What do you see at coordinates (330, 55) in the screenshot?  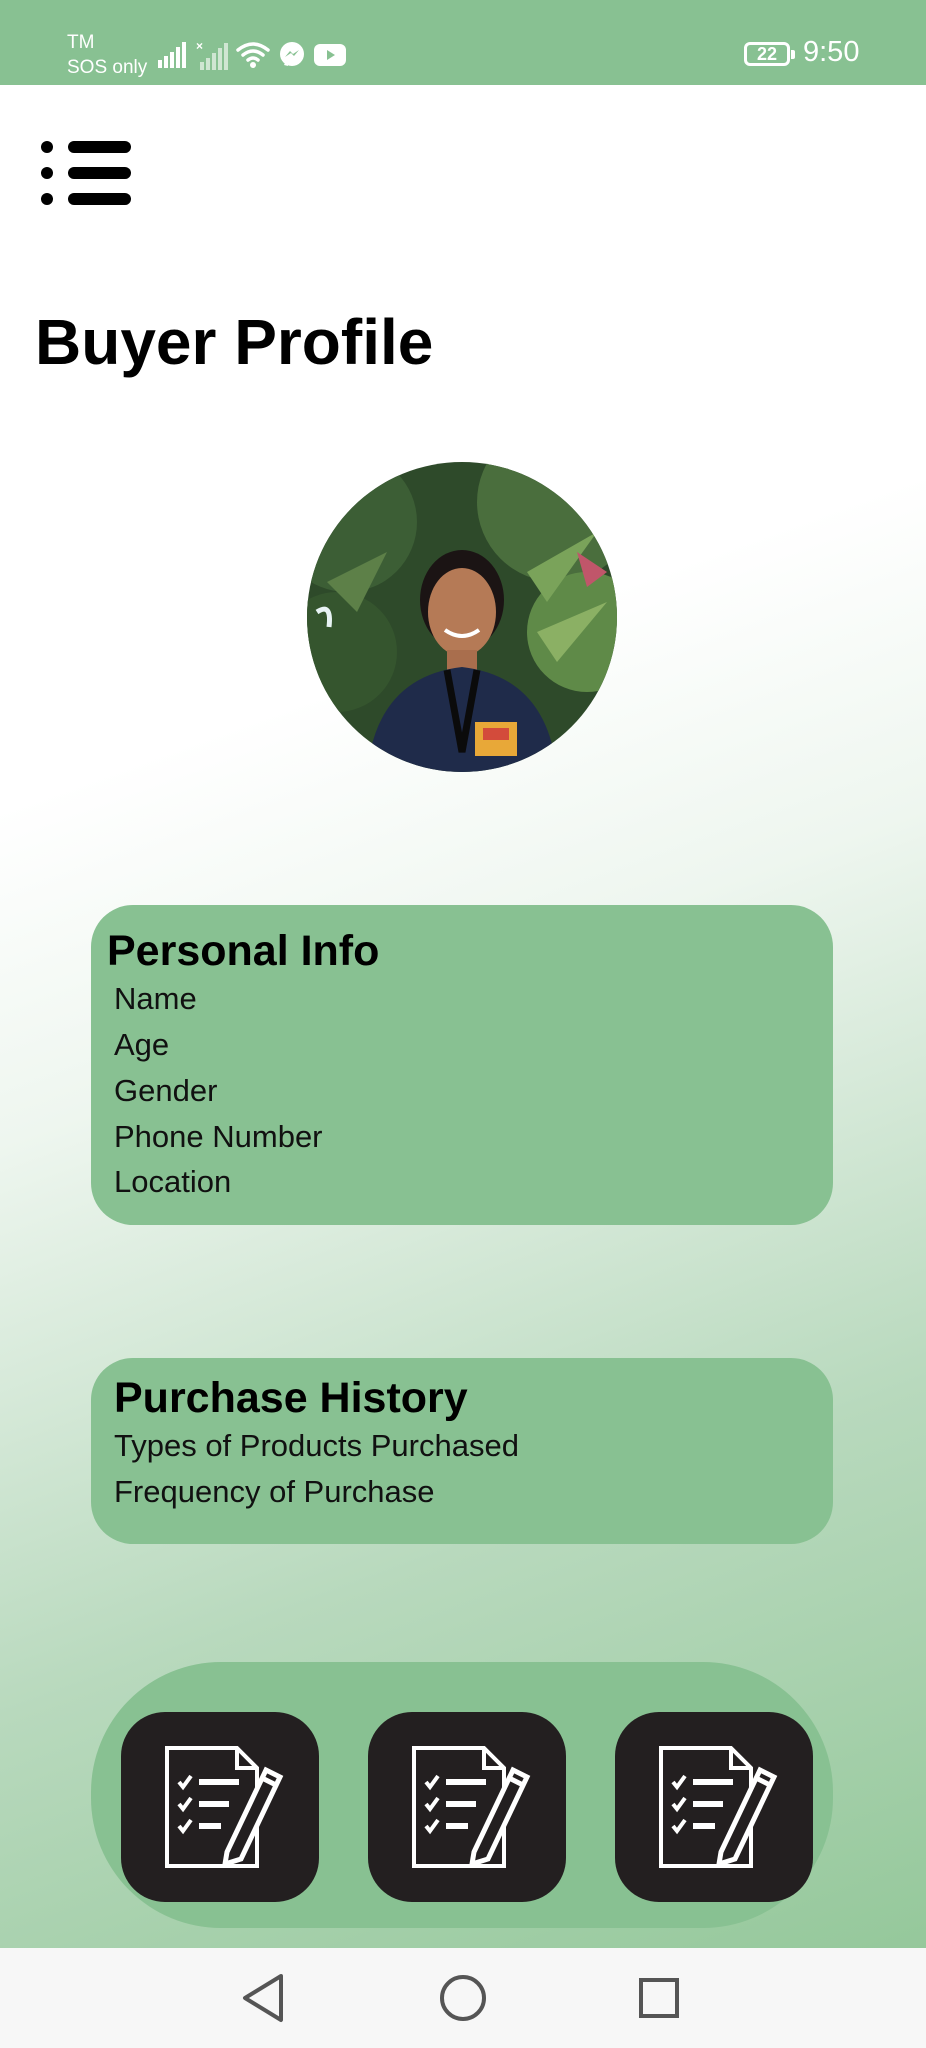 I see `youtube-icon` at bounding box center [330, 55].